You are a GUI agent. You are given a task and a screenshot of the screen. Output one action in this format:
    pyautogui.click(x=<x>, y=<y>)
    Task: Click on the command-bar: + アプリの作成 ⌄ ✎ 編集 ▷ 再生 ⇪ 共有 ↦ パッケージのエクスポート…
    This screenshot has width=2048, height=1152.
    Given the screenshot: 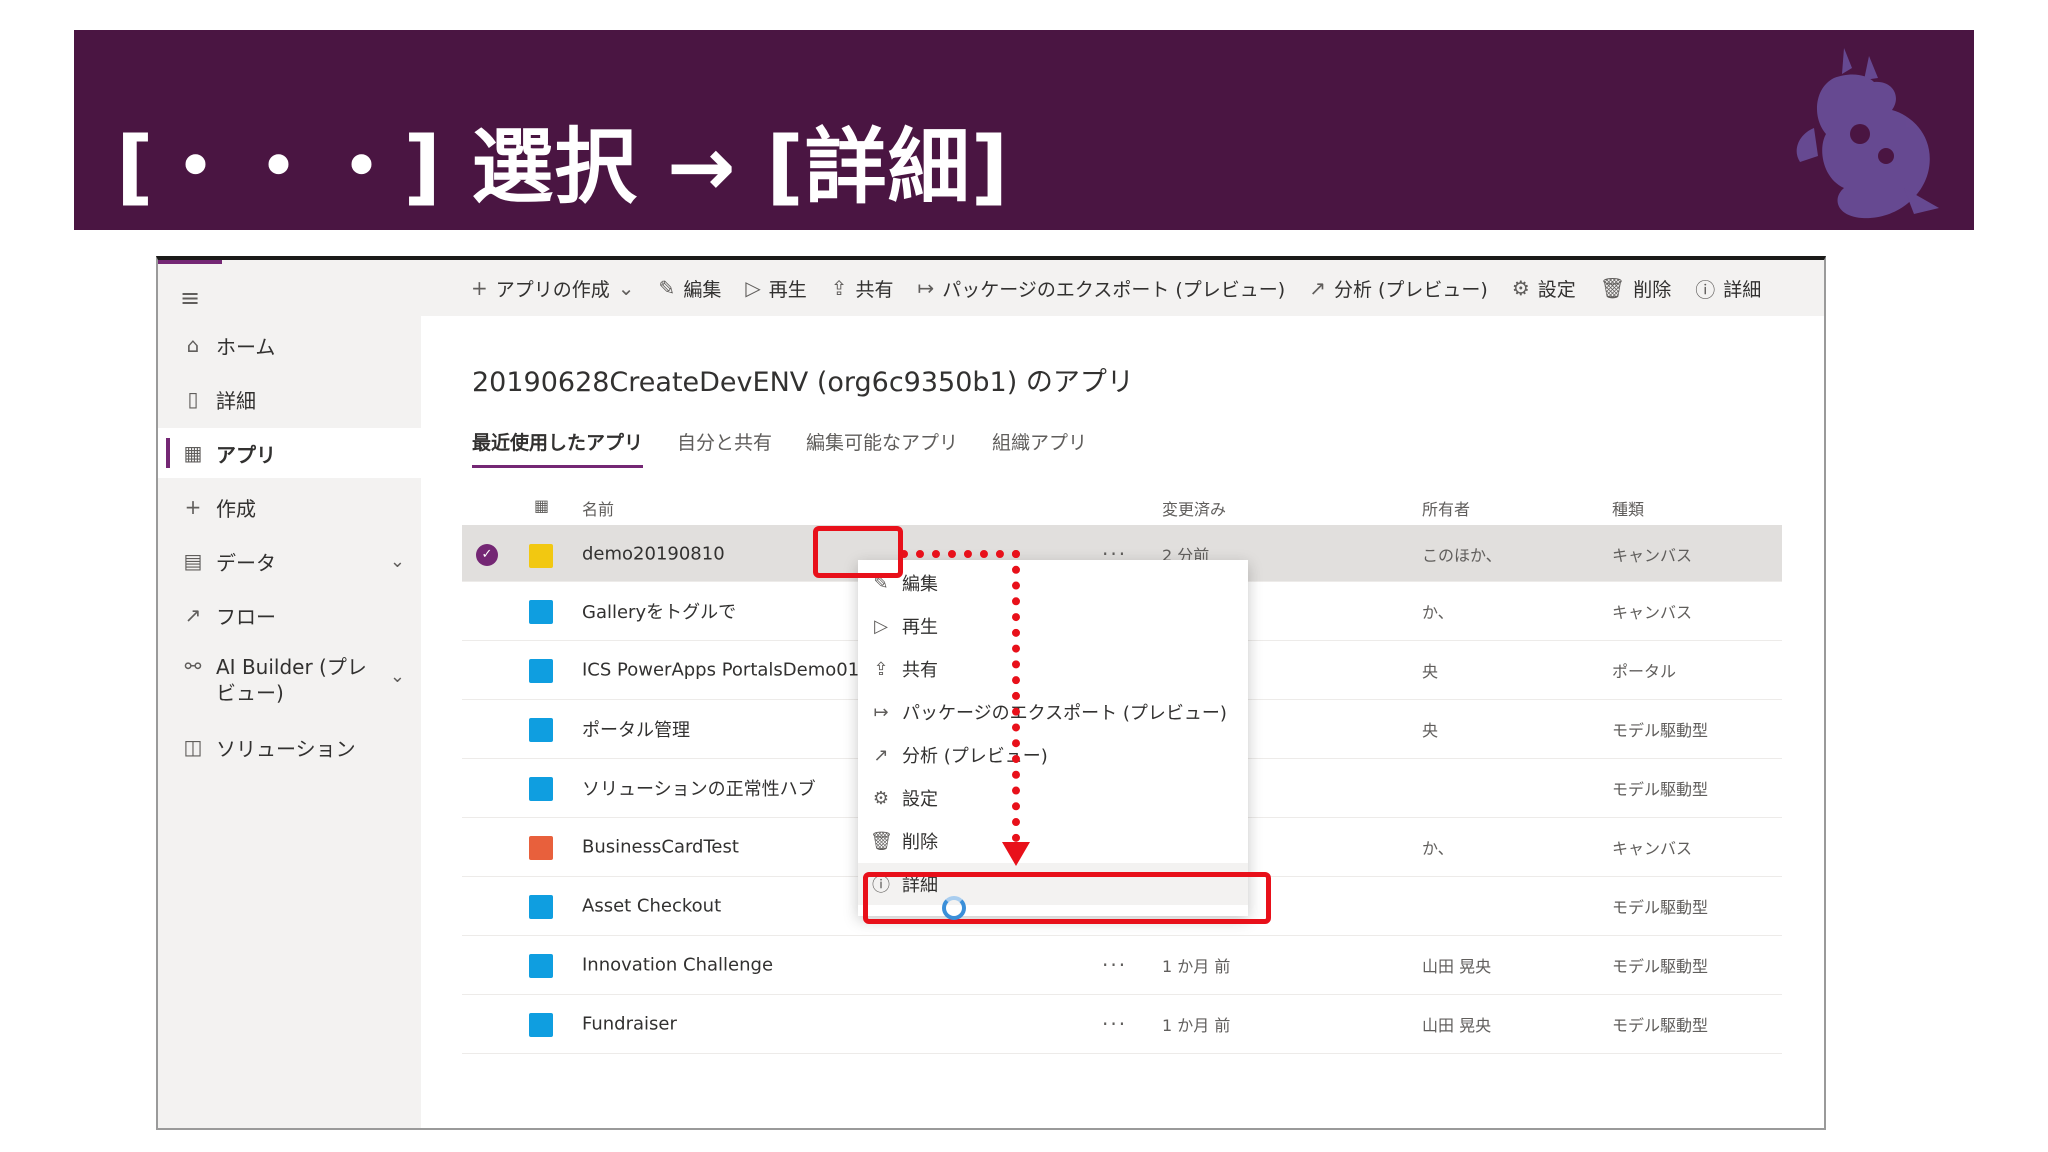 What is the action you would take?
    pyautogui.click(x=1122, y=288)
    